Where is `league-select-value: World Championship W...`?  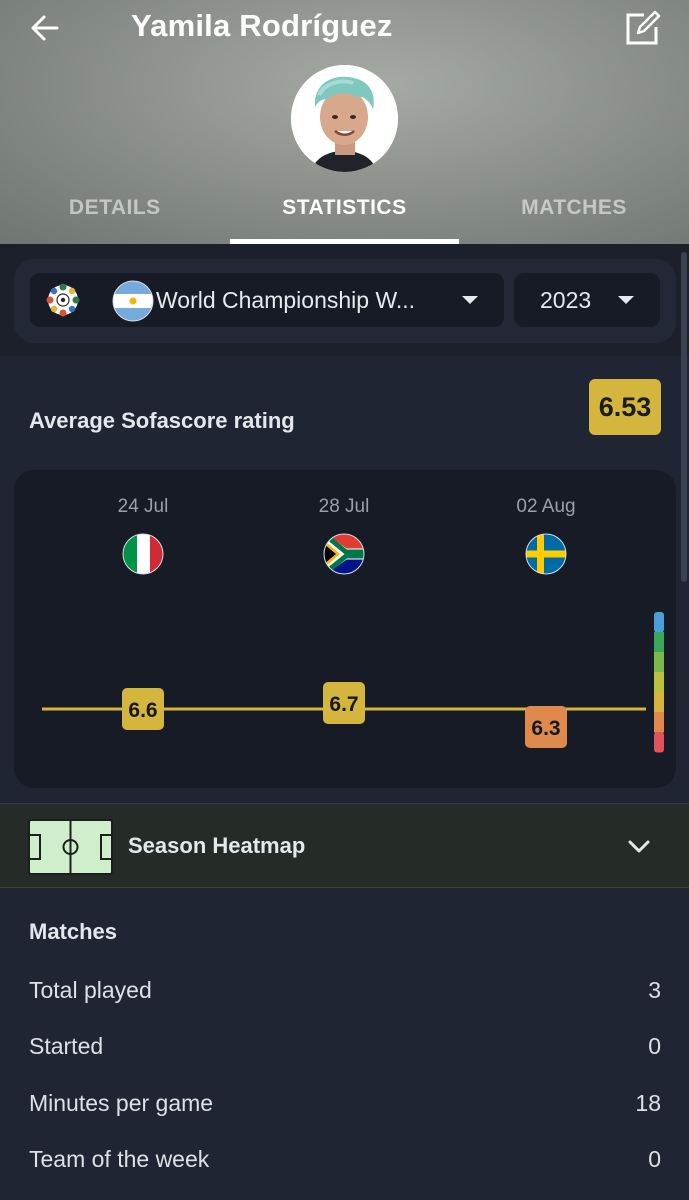 league-select-value: World Championship W... is located at coordinates (286, 299).